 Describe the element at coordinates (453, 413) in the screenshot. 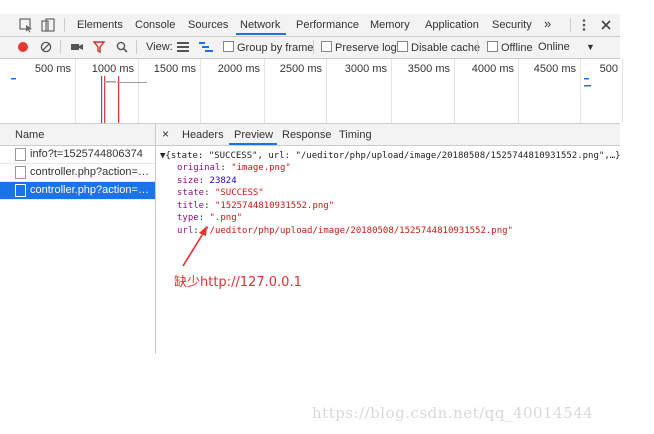

I see `watermark: https://blog.csdn.net/qq_40014544` at that location.